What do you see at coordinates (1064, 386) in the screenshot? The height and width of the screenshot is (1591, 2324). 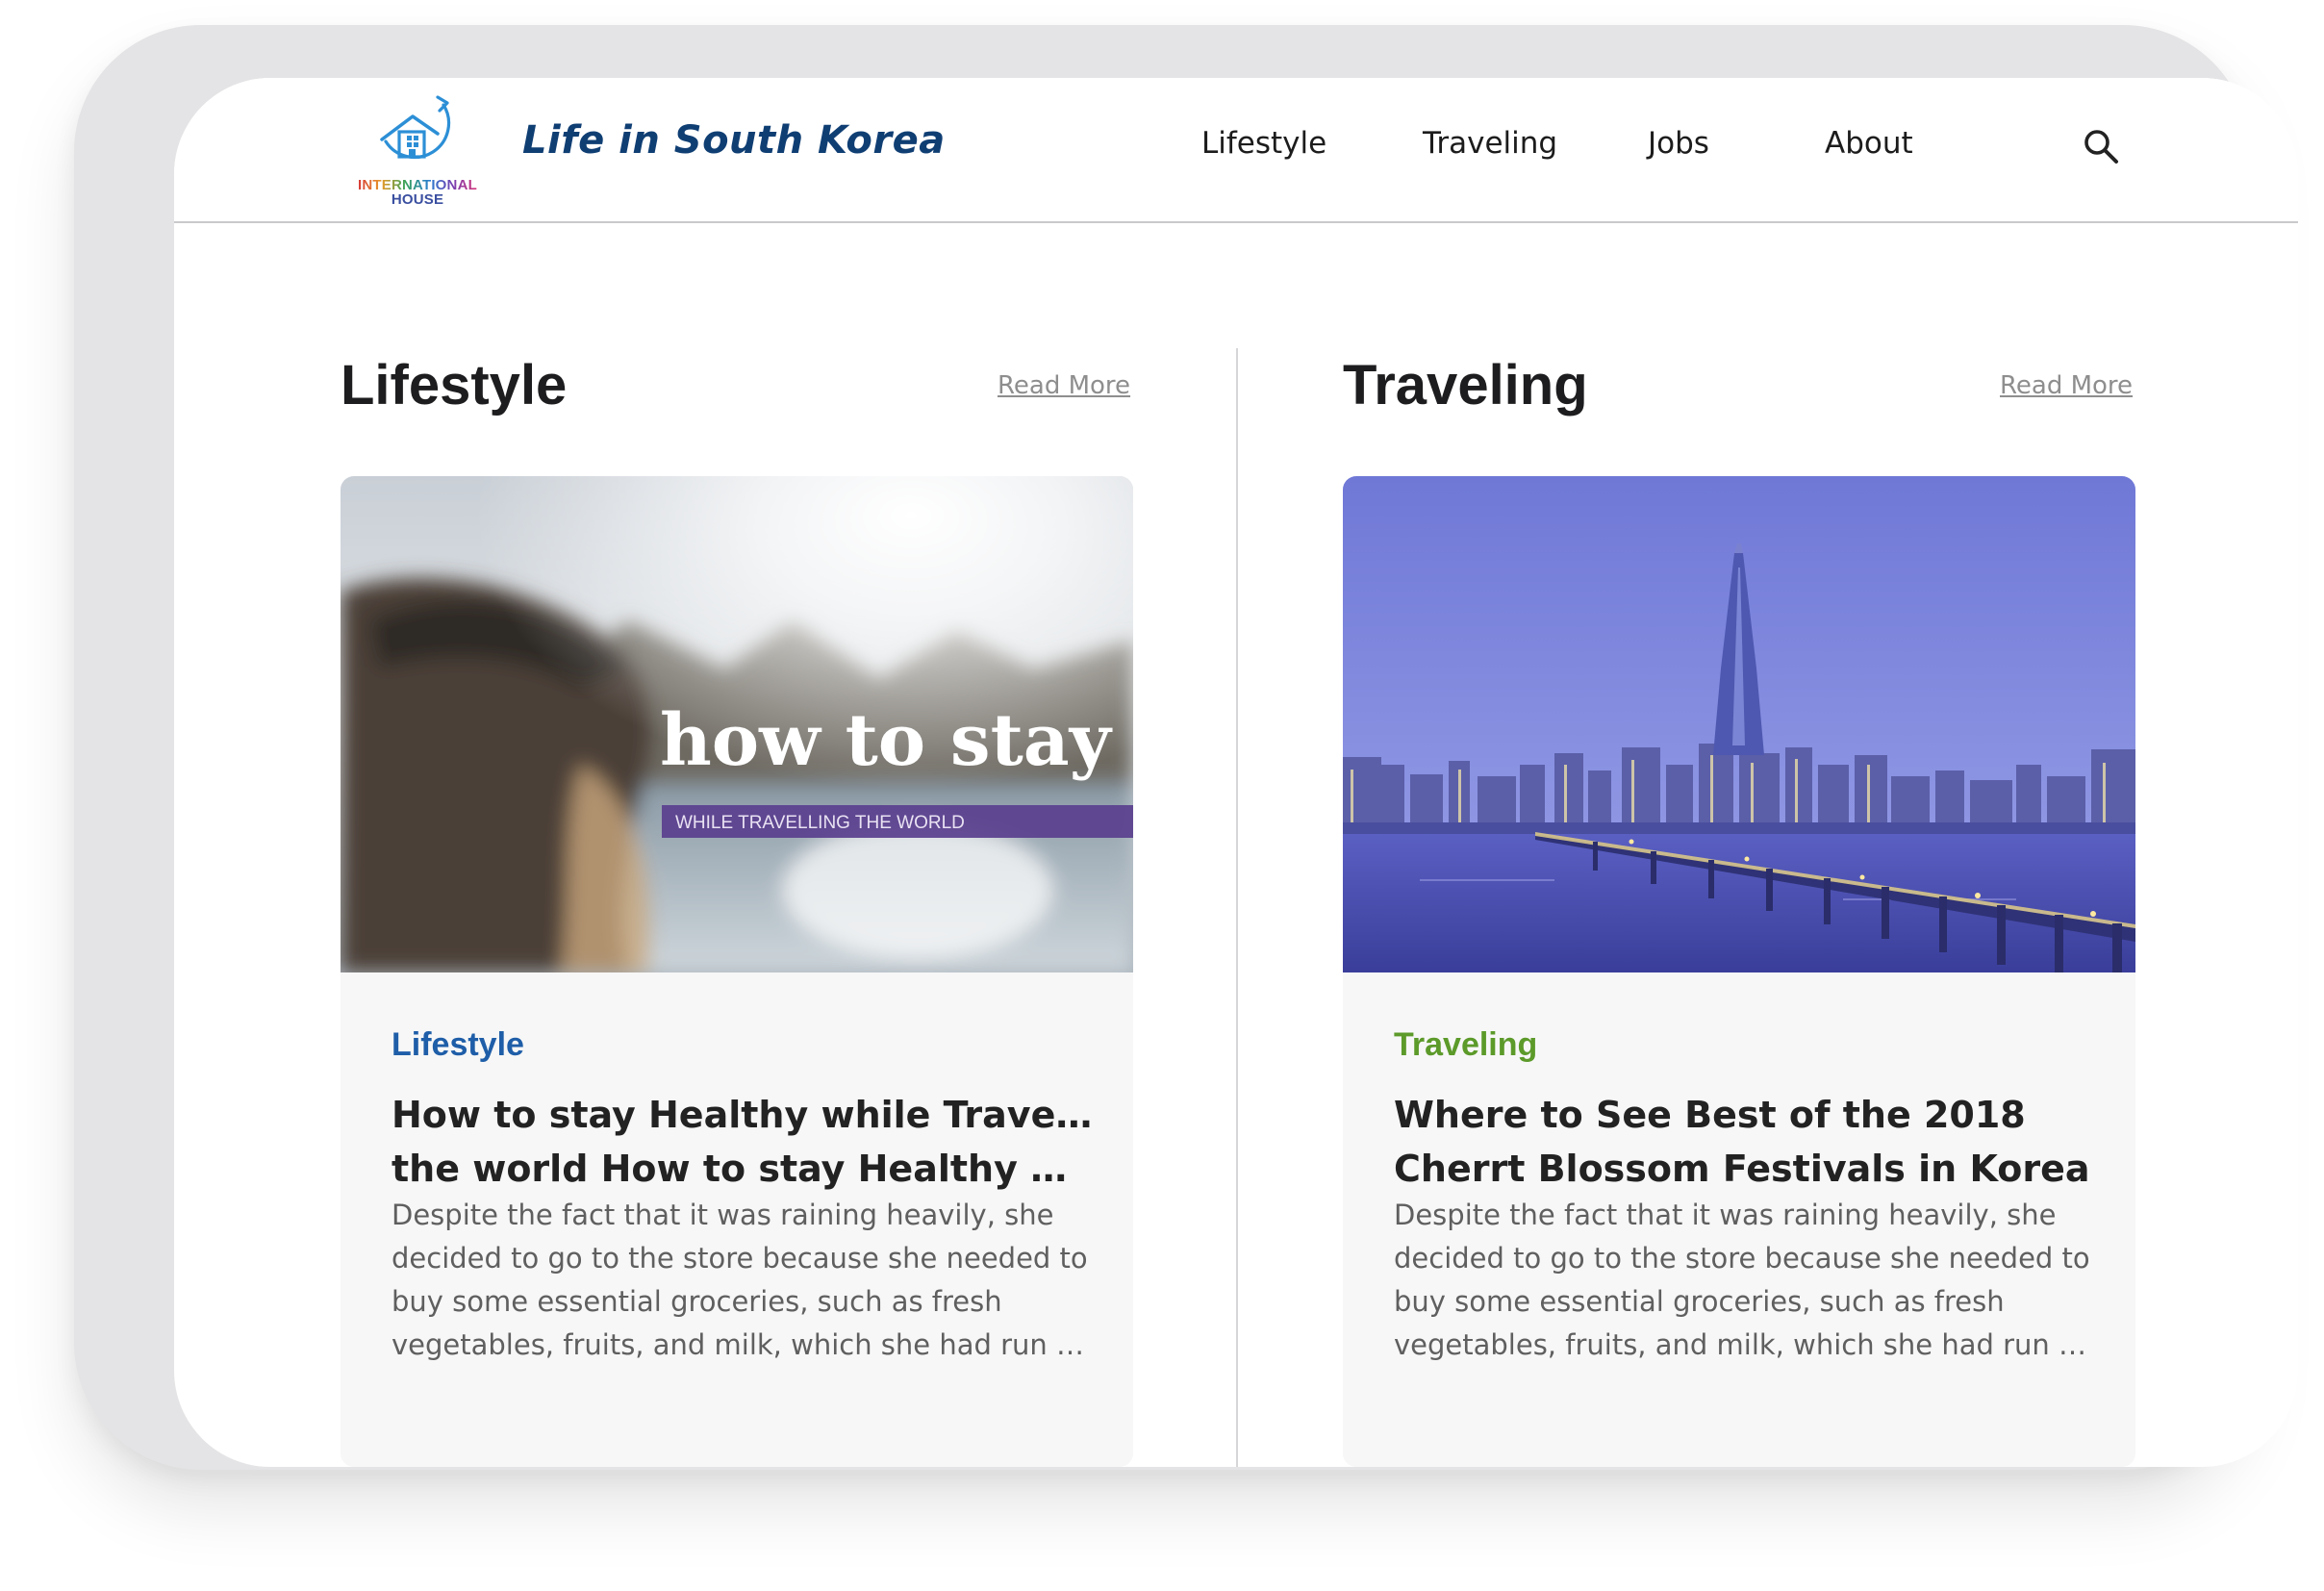 I see `read-more-lifestyle: Read More` at bounding box center [1064, 386].